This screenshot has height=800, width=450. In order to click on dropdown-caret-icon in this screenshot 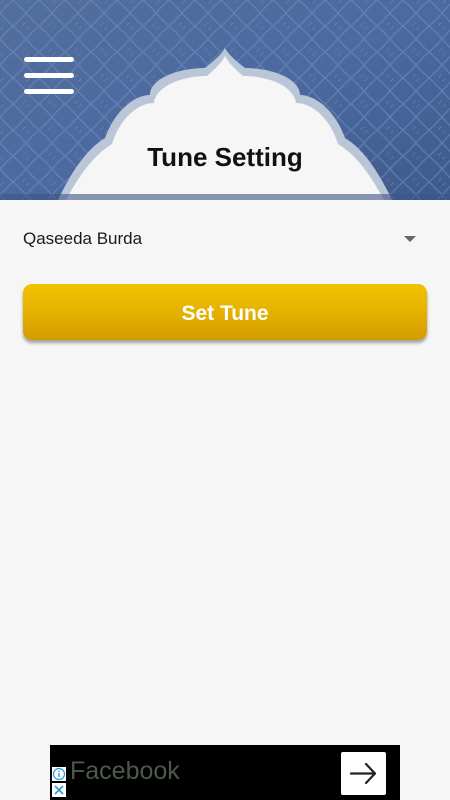, I will do `click(410, 239)`.